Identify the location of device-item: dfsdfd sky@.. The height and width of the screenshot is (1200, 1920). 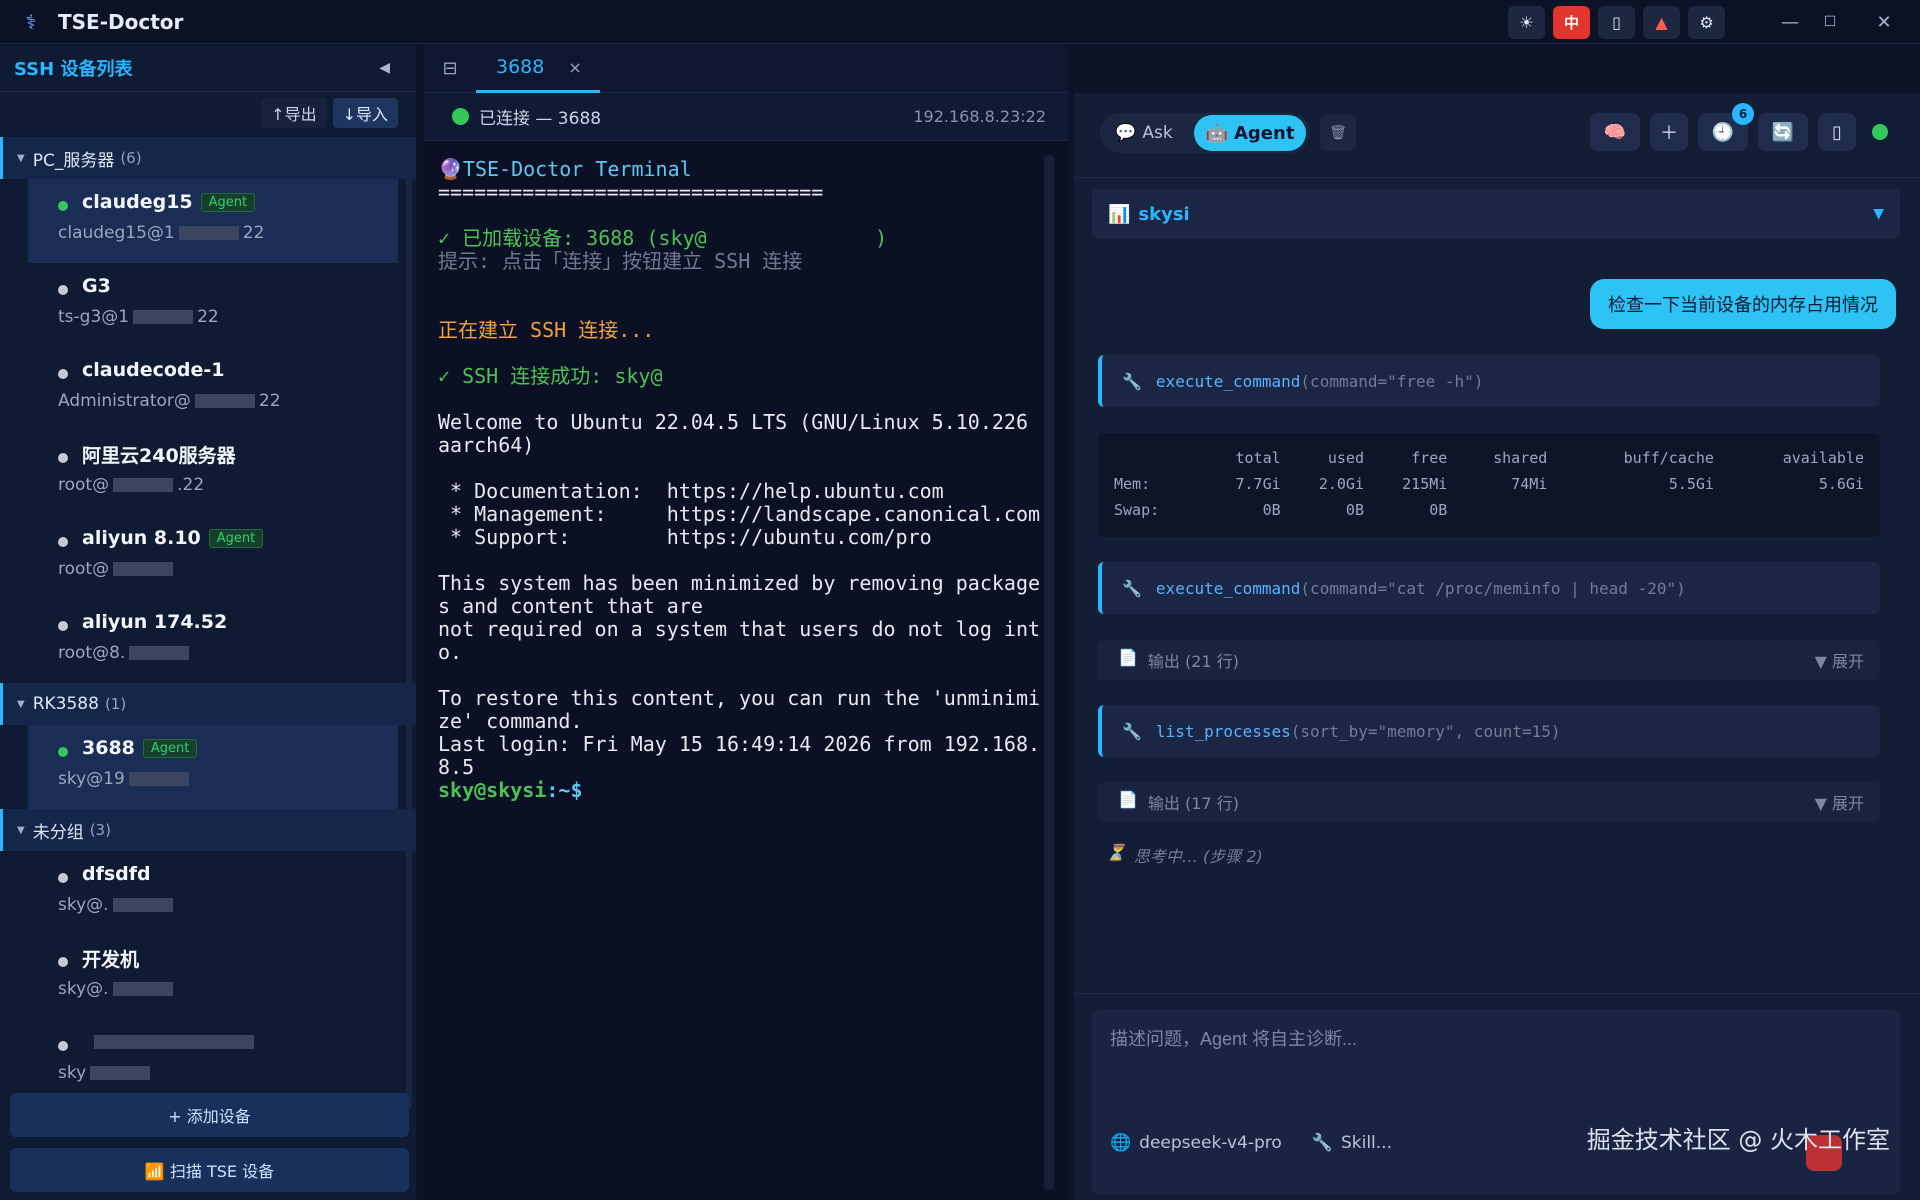
(213, 893).